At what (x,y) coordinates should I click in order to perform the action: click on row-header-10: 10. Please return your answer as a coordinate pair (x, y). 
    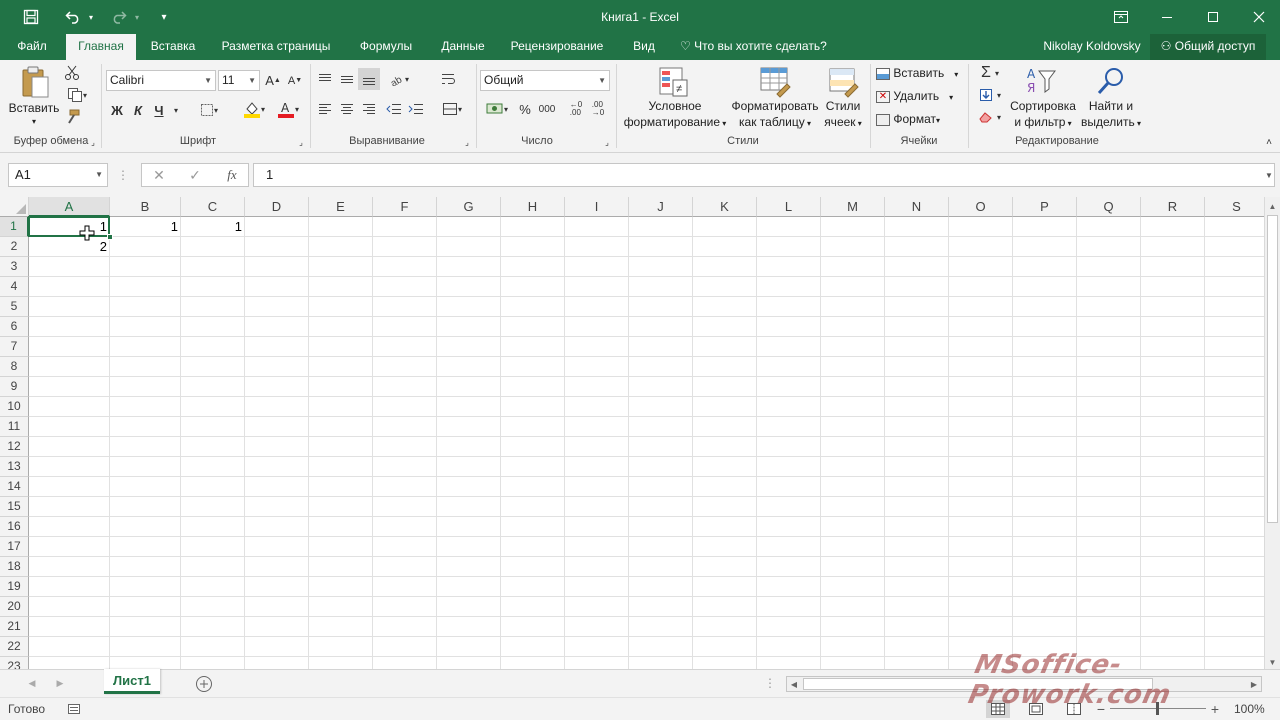
    Looking at the image, I should click on (14, 407).